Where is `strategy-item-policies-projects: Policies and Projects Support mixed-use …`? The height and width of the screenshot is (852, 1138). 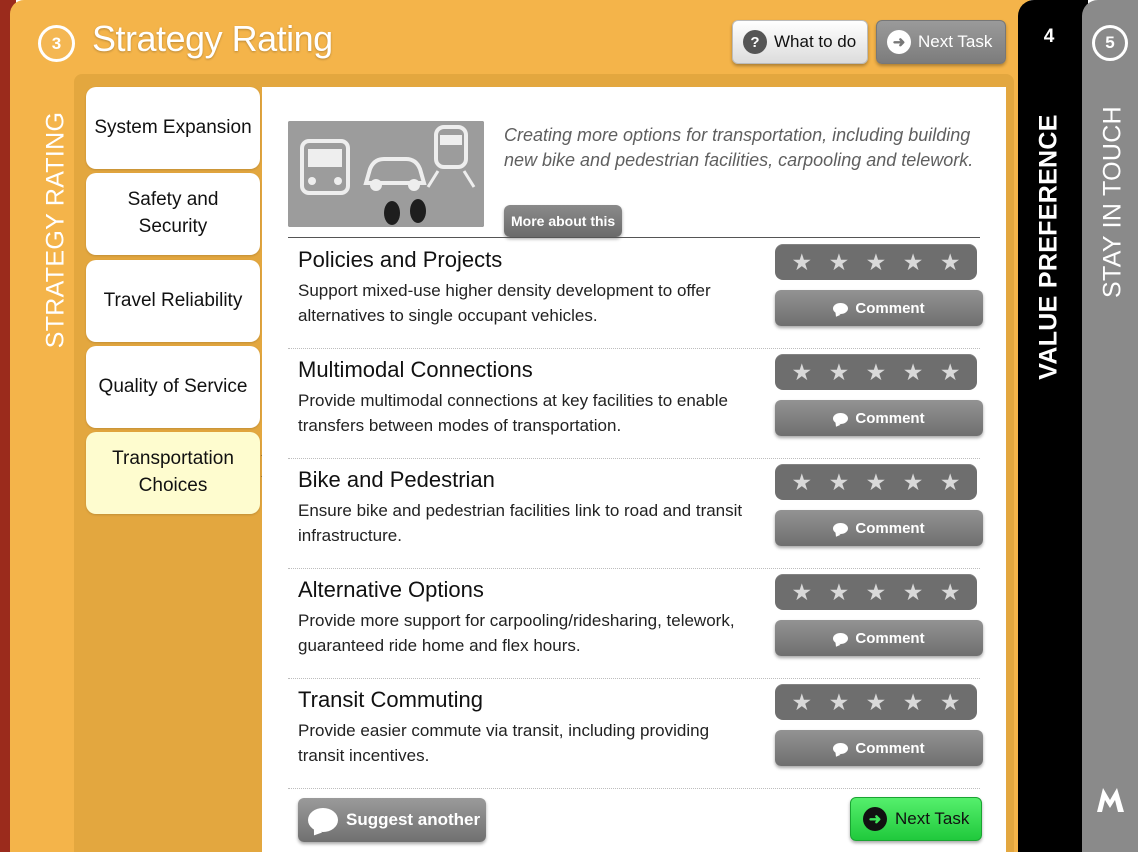
strategy-item-policies-projects: Policies and Projects Support mixed-use … is located at coordinates (635, 294).